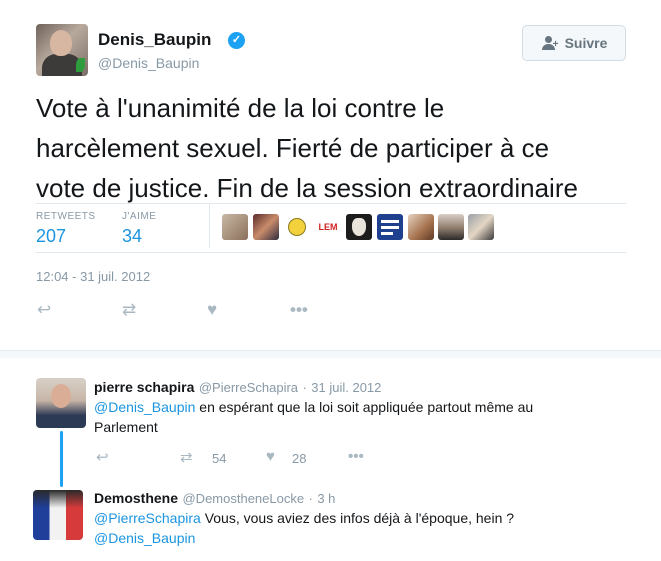  I want to click on section-divider, so click(330, 354).